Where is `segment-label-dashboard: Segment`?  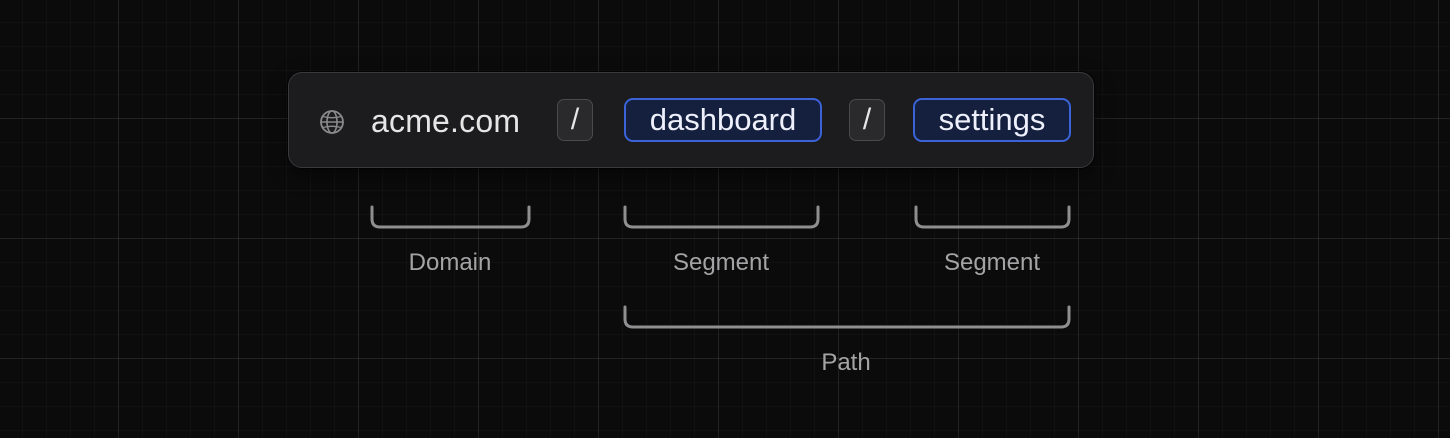
segment-label-dashboard: Segment is located at coordinates (721, 262).